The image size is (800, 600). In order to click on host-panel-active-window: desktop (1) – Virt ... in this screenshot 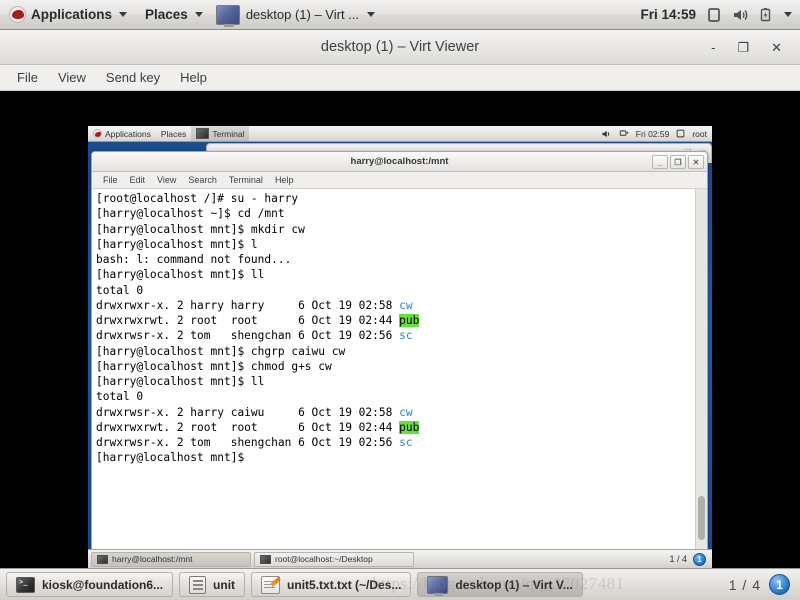, I will do `click(297, 14)`.